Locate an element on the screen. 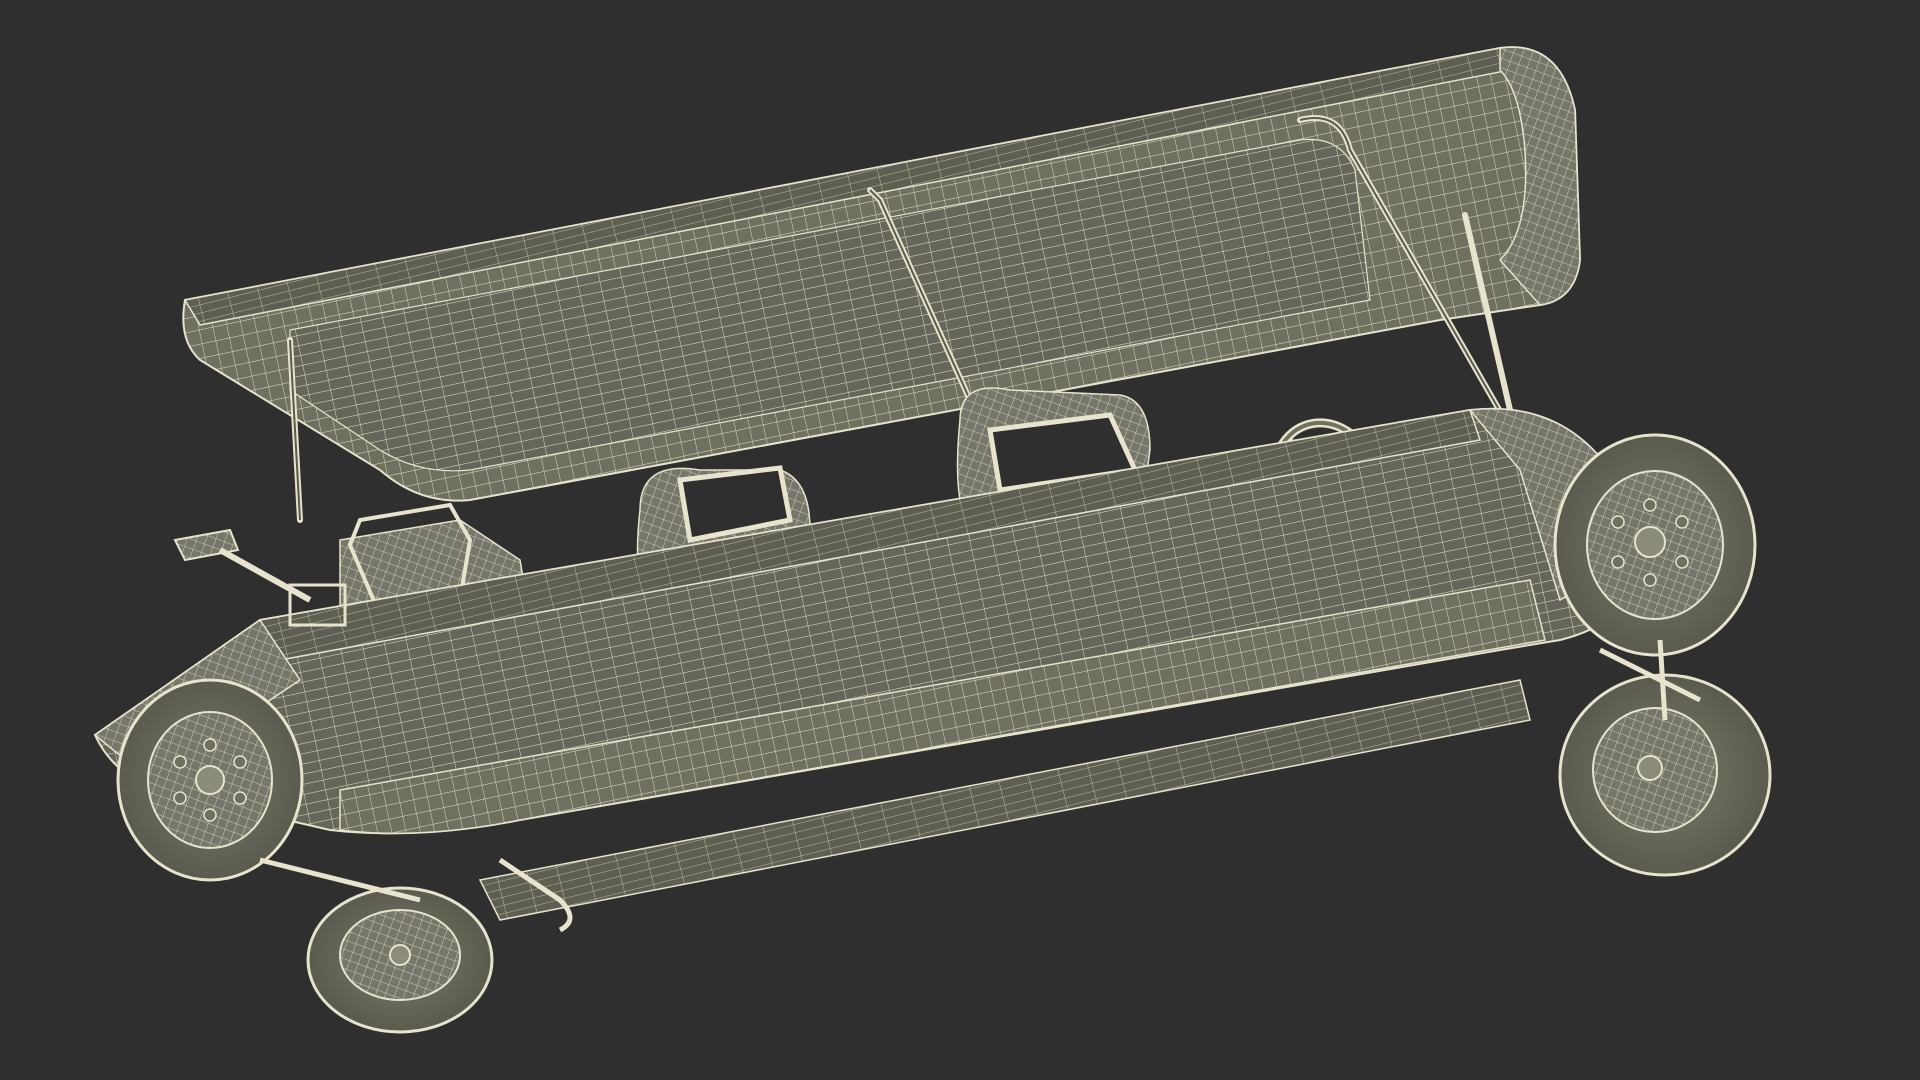  rear-left-wheel is located at coordinates (210, 780).